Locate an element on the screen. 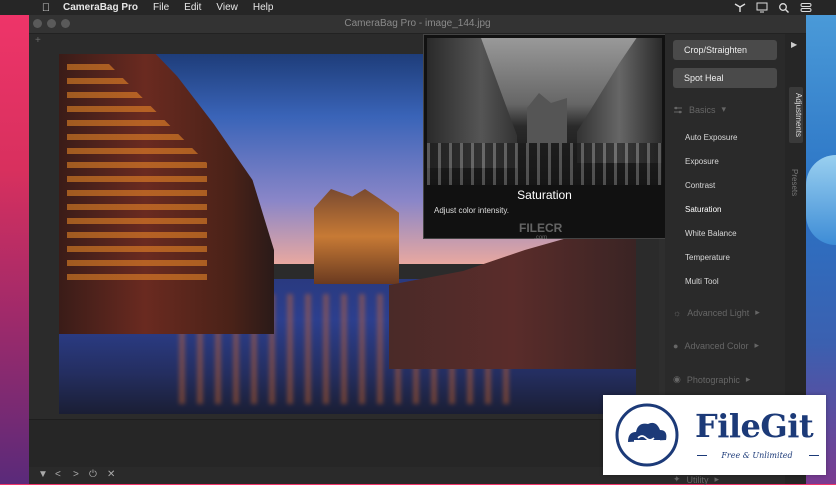 Image resolution: width=836 pixels, height=485 pixels. section-advanced-light: ☼ Advanced Light ▸ is located at coordinates (716, 312).